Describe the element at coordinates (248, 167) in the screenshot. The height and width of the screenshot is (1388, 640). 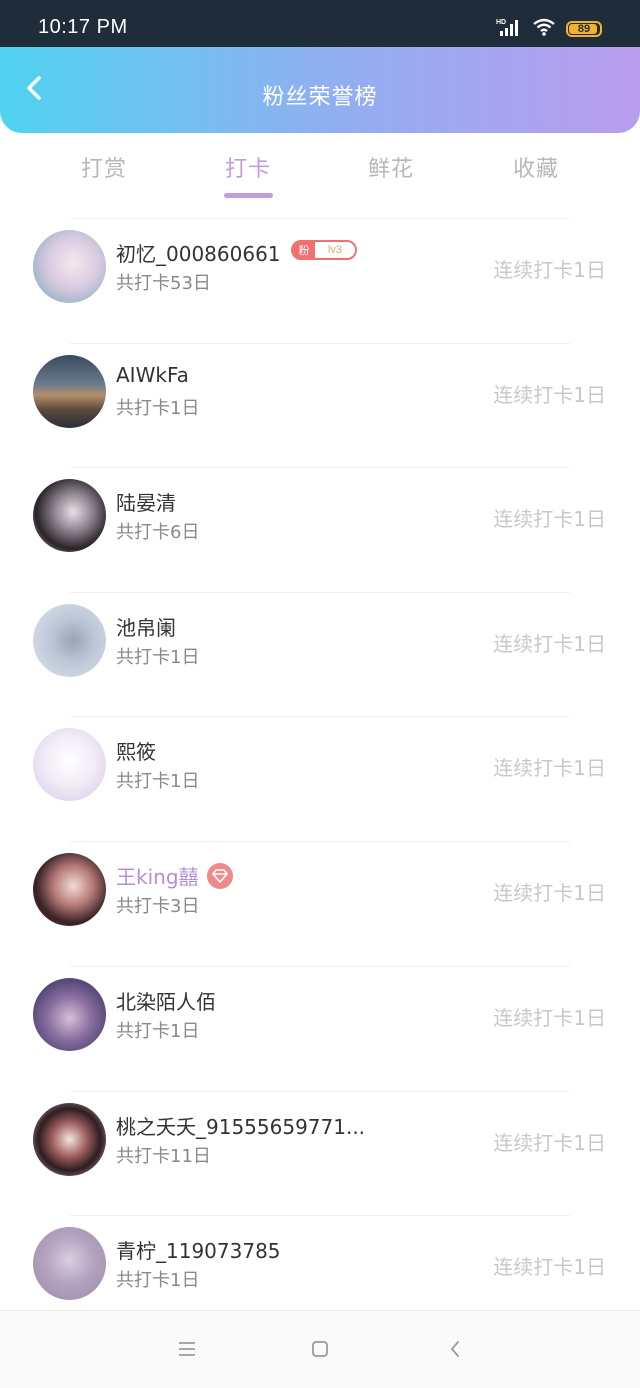
I see `tab-checkin: 打卡` at that location.